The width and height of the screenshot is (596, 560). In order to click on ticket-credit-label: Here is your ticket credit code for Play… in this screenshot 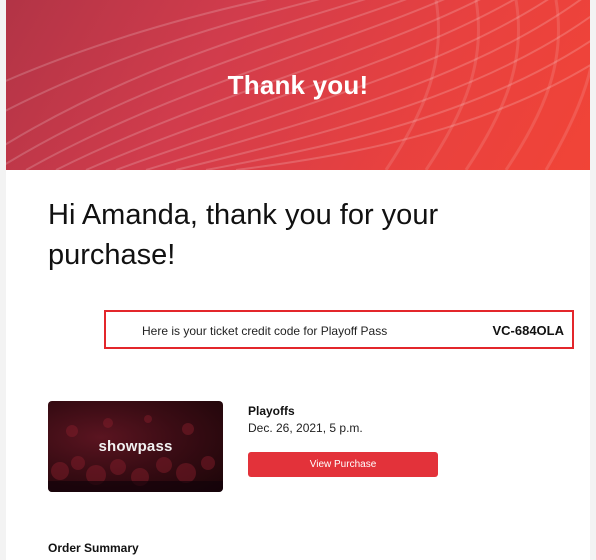, I will do `click(265, 331)`.